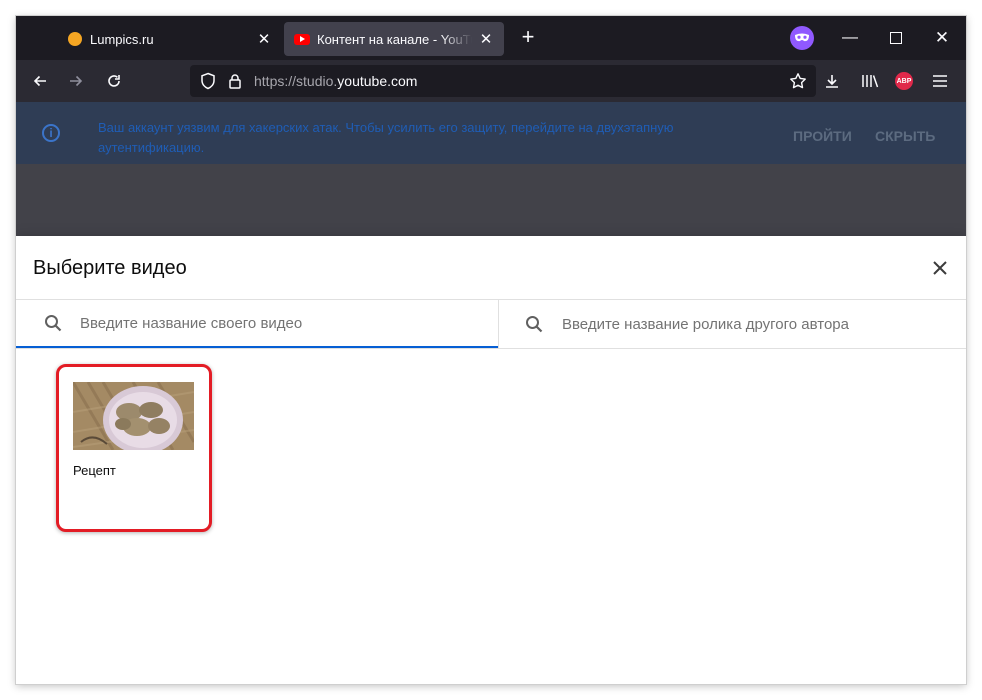 Image resolution: width=982 pixels, height=700 pixels. Describe the element at coordinates (798, 81) in the screenshot. I see `bookmark-star-icon` at that location.